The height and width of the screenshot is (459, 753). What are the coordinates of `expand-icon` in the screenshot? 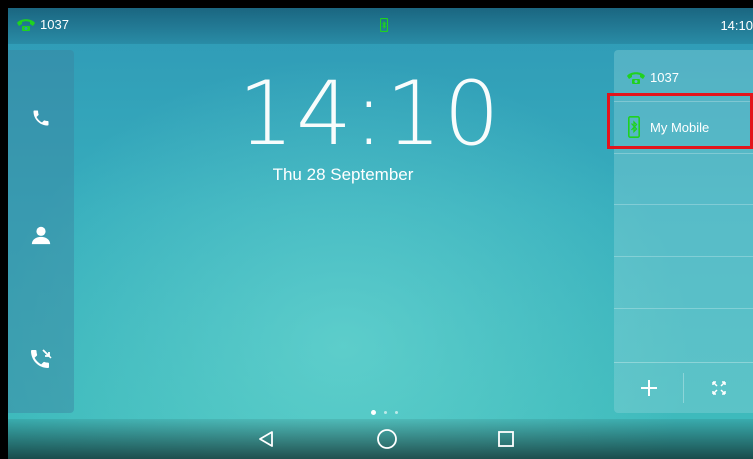 It's located at (718, 388).